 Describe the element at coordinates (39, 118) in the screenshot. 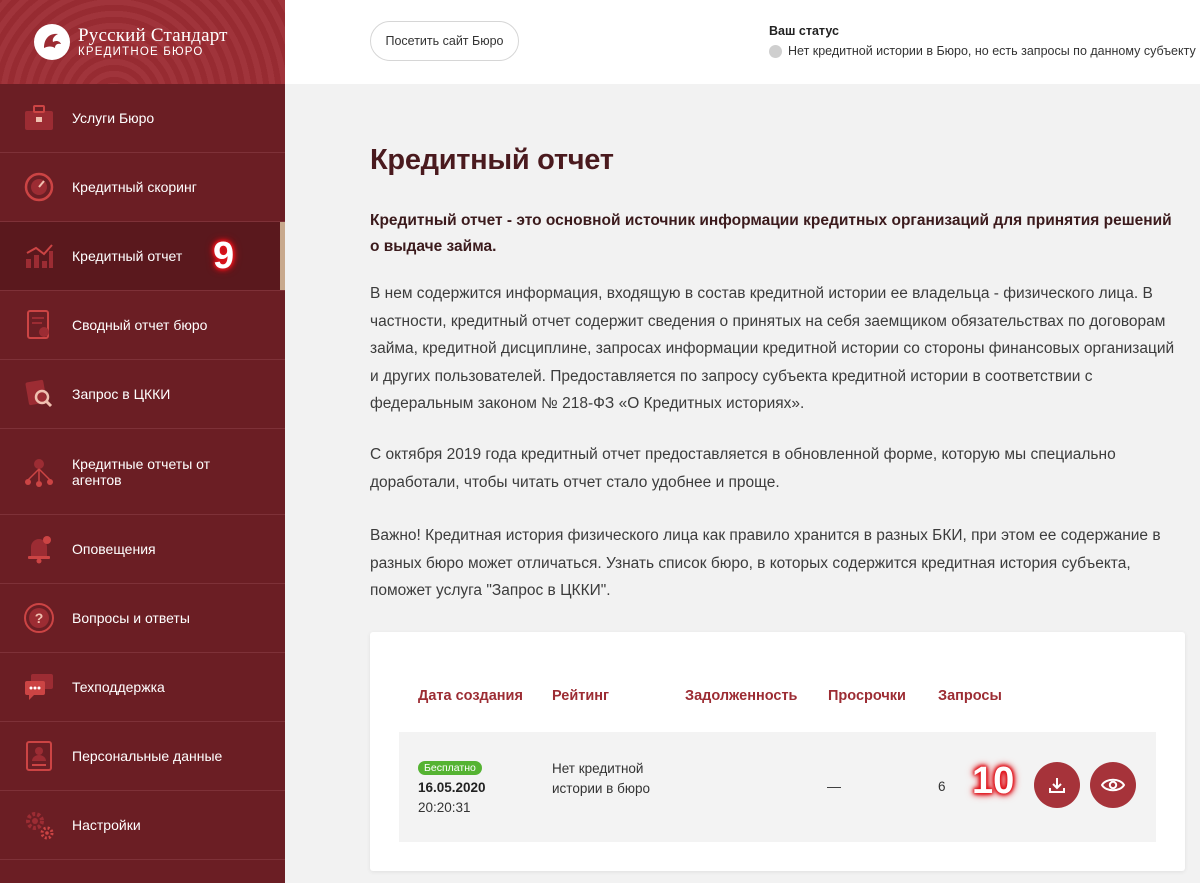

I see `briefcase-icon` at that location.